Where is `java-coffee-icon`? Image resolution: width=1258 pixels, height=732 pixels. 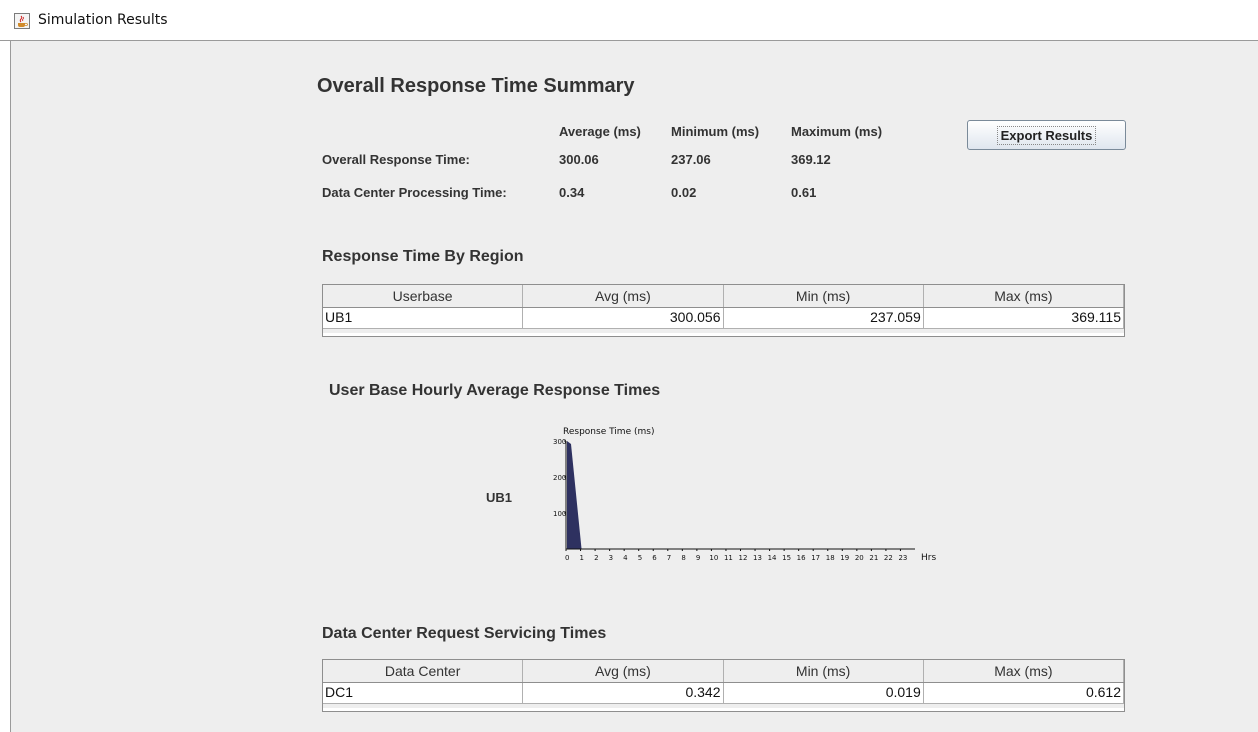 java-coffee-icon is located at coordinates (22, 21).